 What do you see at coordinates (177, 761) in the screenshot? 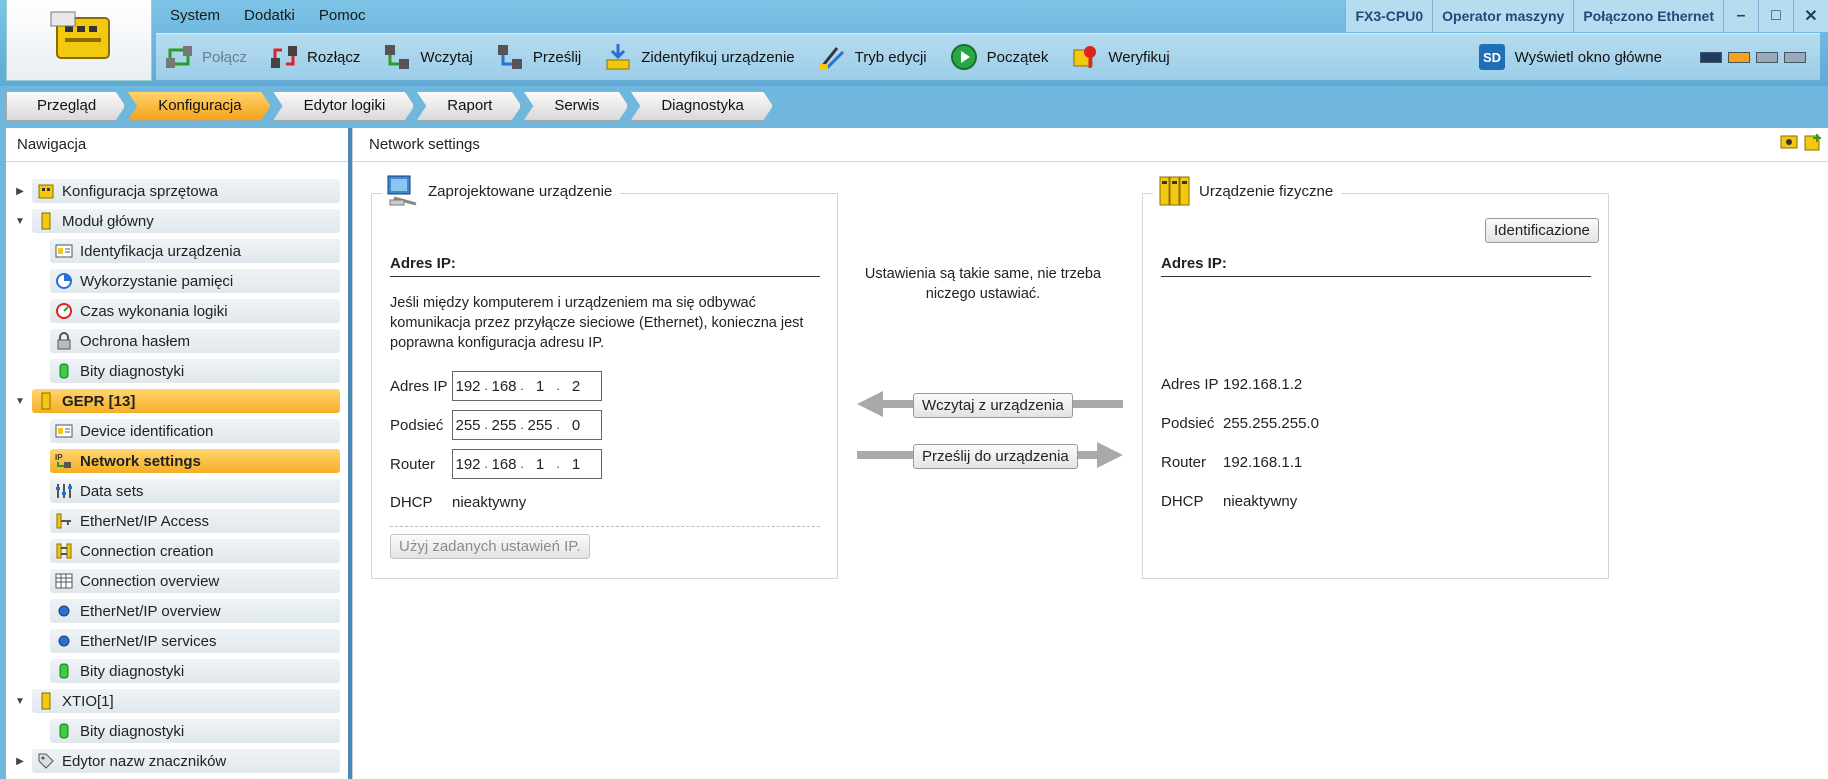
I see `tree-item-tag-name-editor: ▶ Edytor nazw znaczników` at bounding box center [177, 761].